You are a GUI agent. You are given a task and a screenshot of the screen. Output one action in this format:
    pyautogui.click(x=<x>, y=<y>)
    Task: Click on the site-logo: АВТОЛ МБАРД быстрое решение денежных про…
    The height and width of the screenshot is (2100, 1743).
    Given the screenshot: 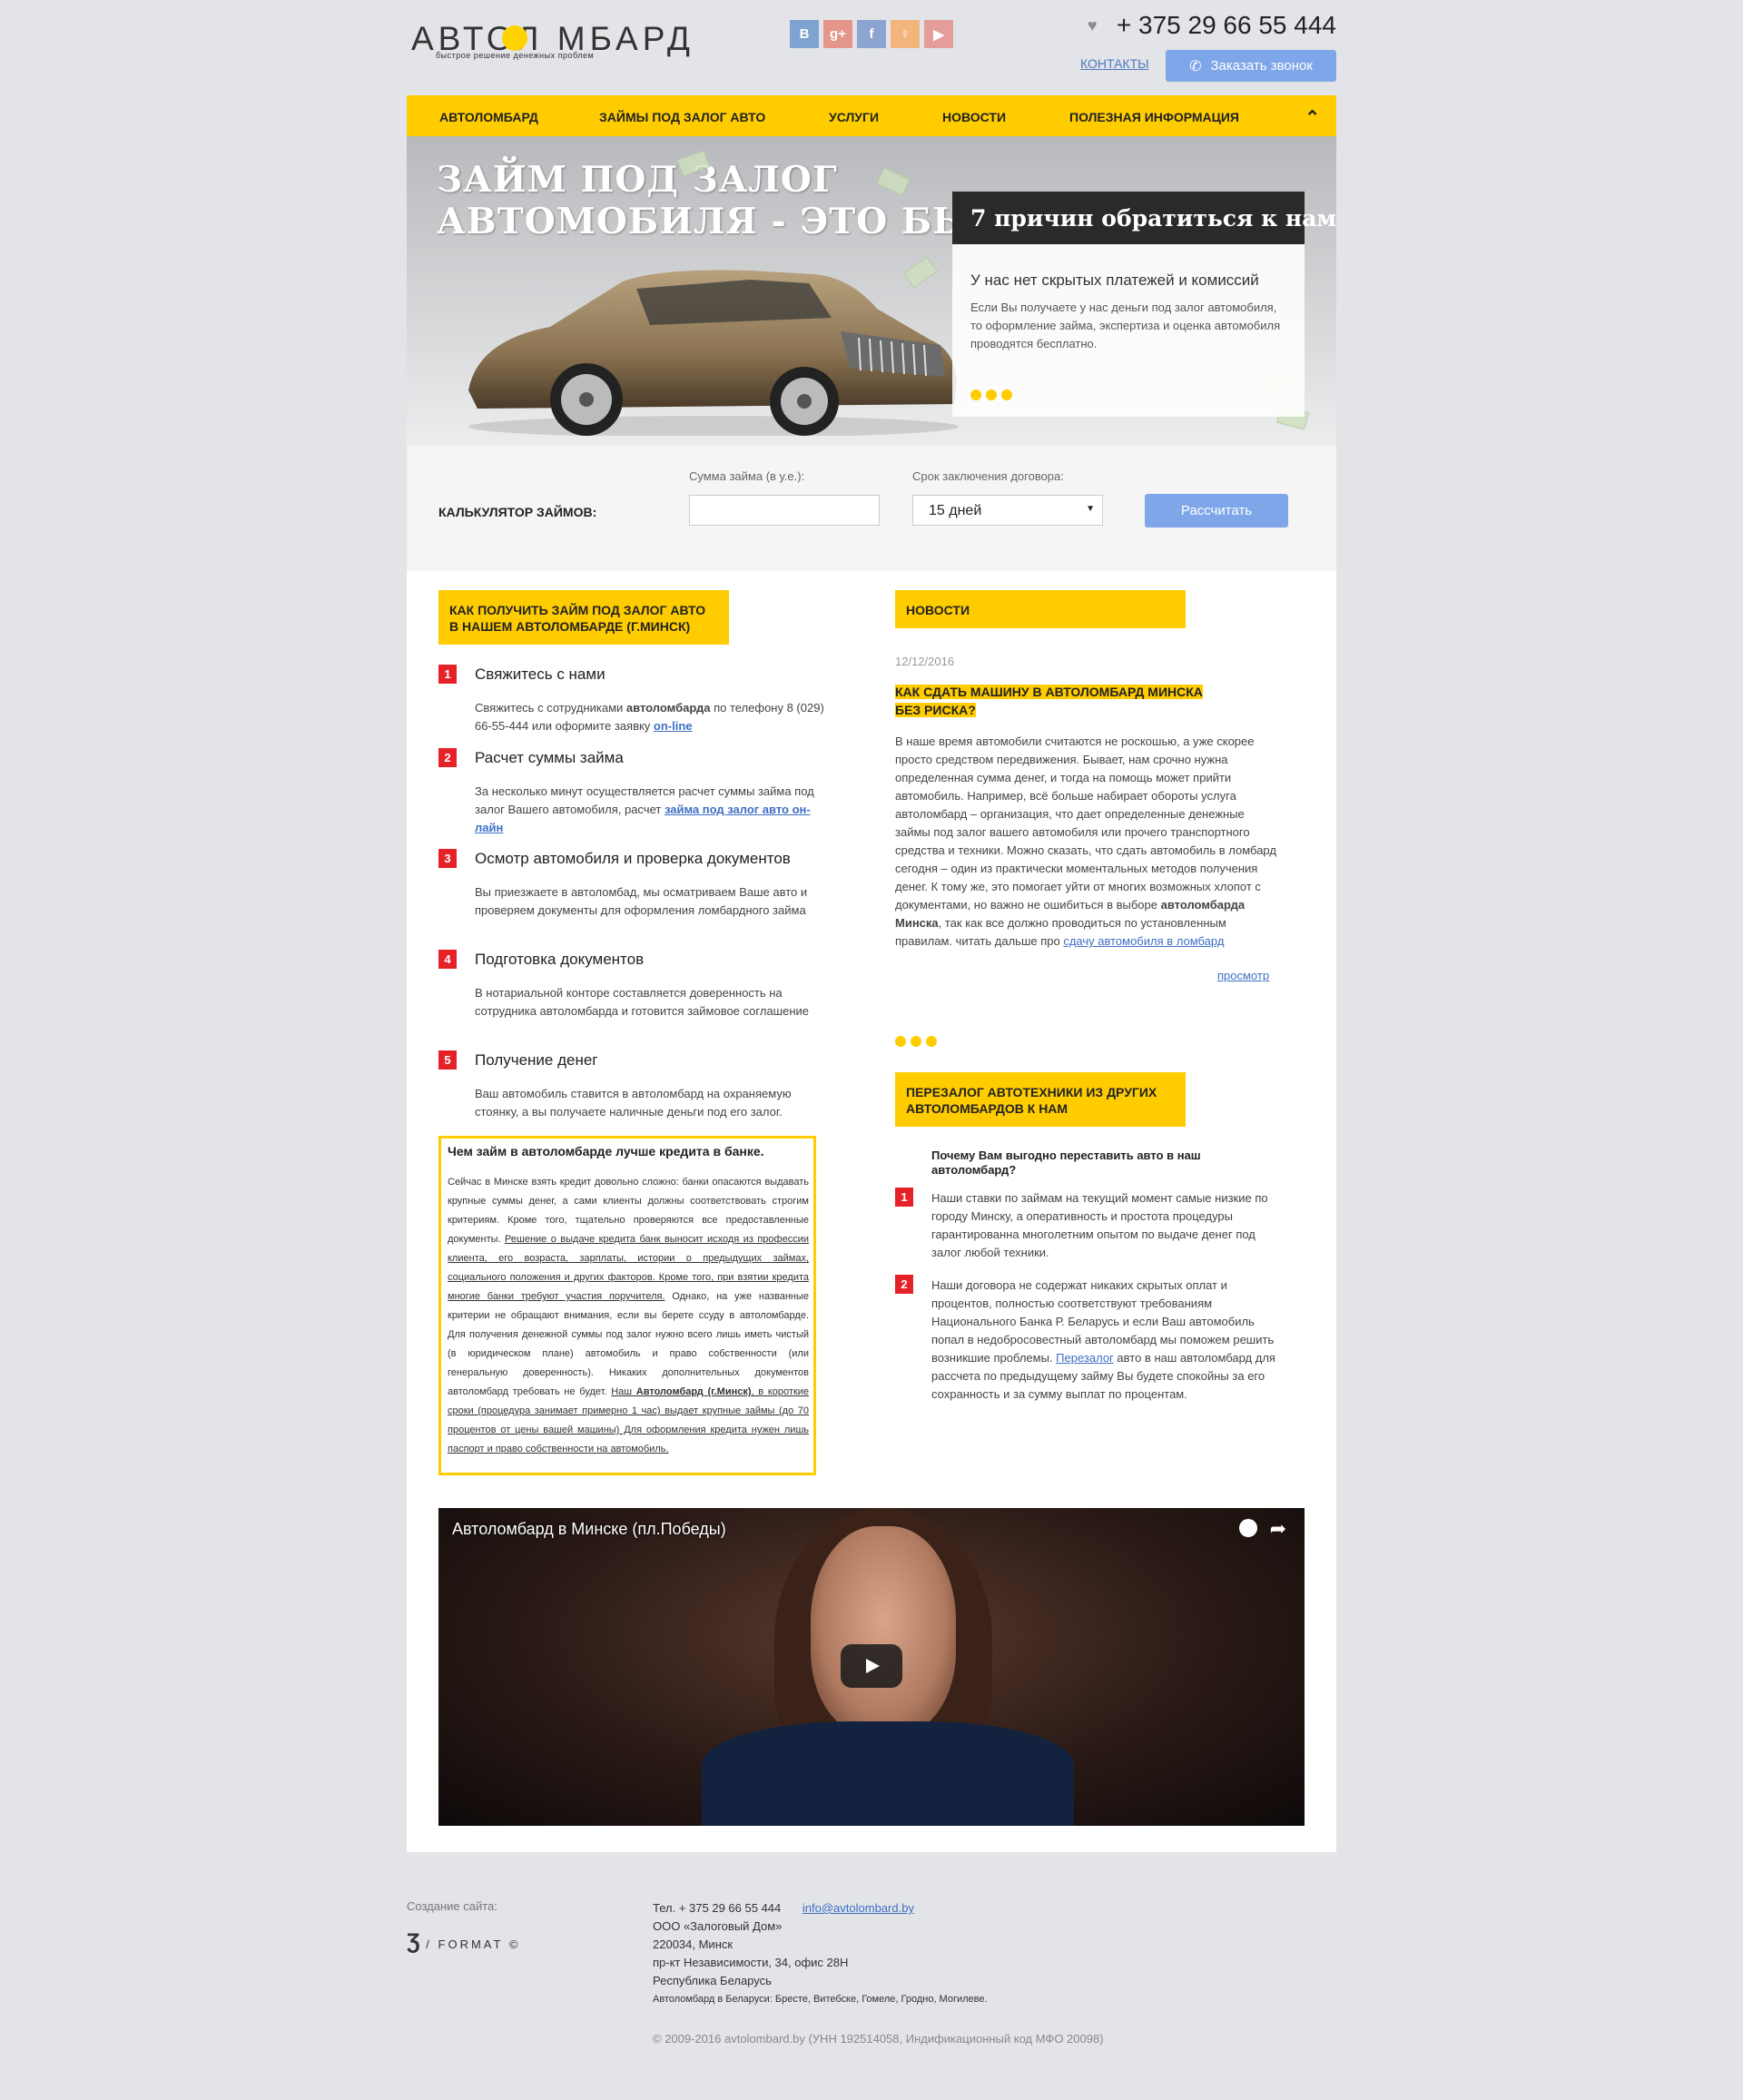 What is the action you would take?
    pyautogui.click(x=550, y=42)
    